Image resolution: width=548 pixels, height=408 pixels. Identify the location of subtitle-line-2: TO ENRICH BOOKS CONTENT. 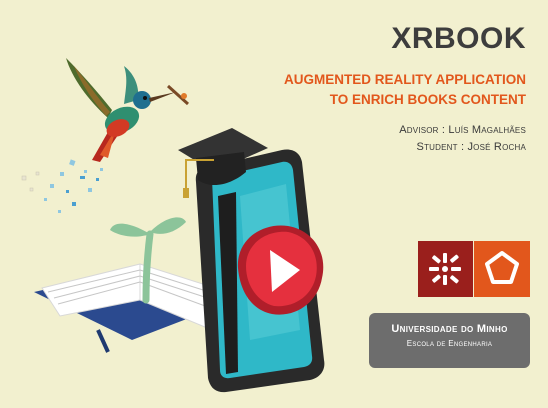
(427, 99).